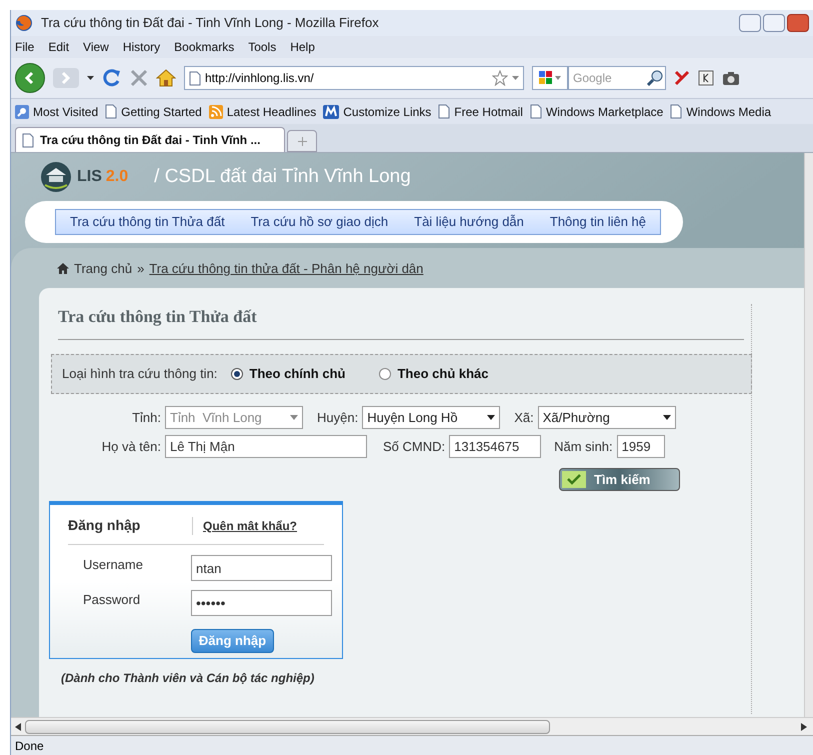 The height and width of the screenshot is (755, 813). Describe the element at coordinates (598, 222) in the screenshot. I see `nav-link: Thông tin liên hệ` at that location.